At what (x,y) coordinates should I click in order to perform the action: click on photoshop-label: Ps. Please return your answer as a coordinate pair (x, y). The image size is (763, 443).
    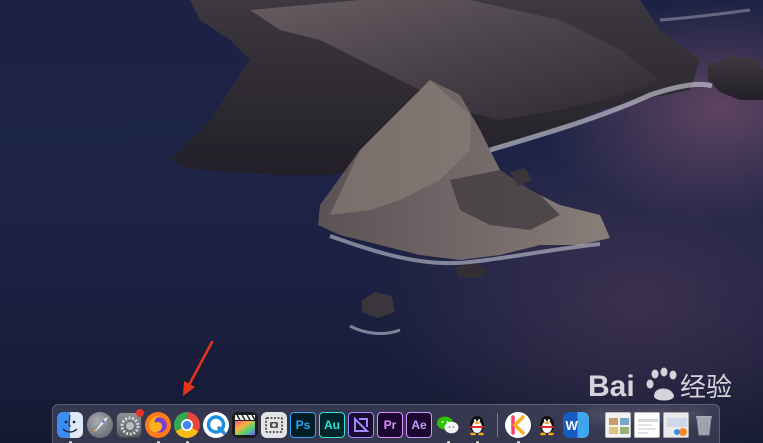
    Looking at the image, I should click on (303, 425).